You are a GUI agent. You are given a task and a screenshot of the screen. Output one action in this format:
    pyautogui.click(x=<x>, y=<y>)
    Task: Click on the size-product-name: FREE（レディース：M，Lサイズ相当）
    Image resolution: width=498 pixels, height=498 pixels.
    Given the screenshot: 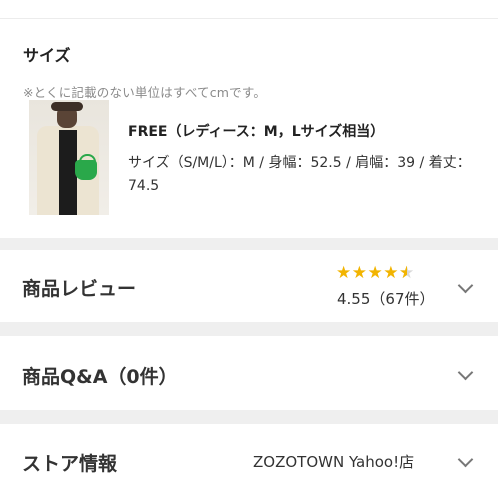 What is the action you would take?
    pyautogui.click(x=256, y=132)
    